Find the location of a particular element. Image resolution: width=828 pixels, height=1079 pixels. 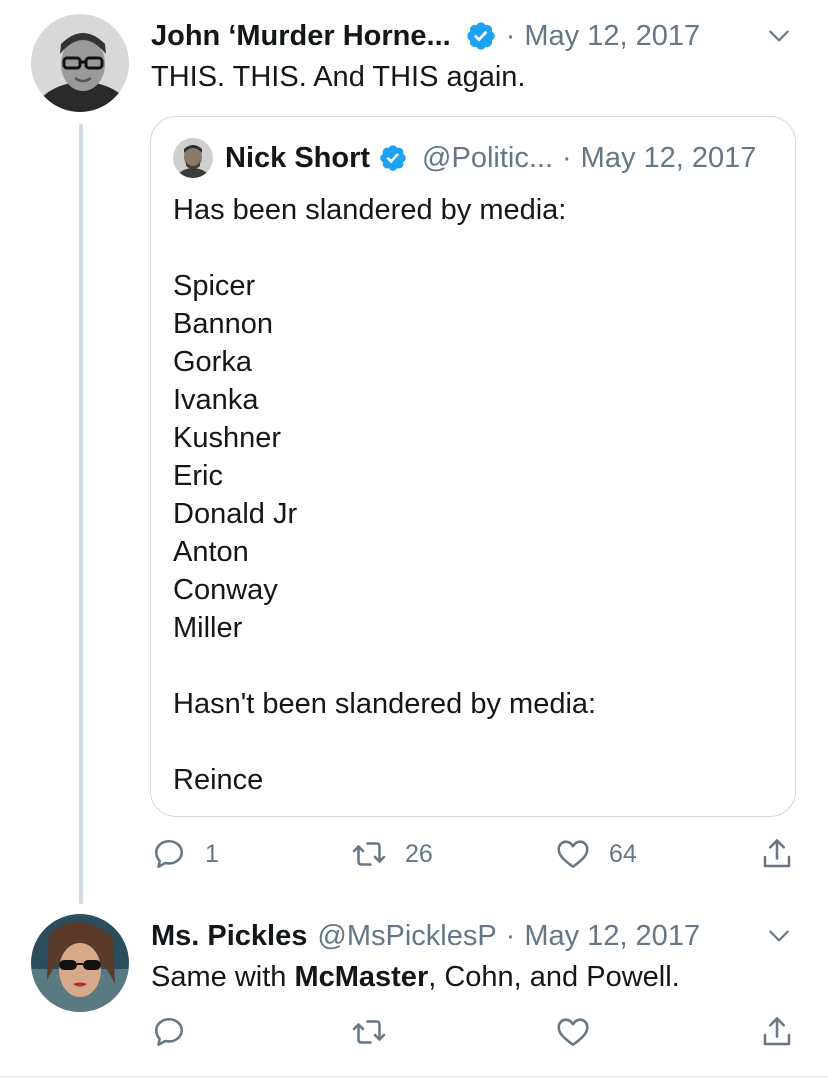

quote-line: Anton is located at coordinates (211, 552).